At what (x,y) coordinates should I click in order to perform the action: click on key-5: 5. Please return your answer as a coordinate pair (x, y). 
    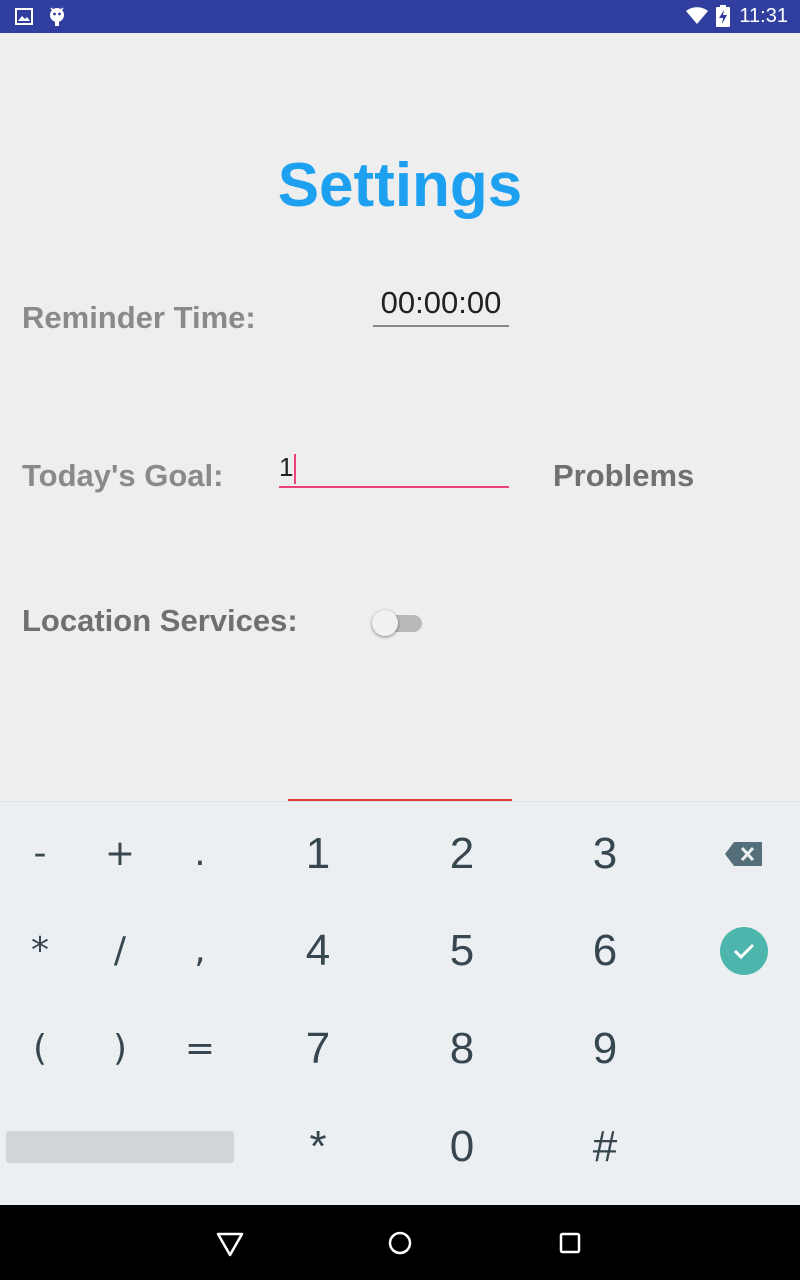
    Looking at the image, I should click on (462, 950).